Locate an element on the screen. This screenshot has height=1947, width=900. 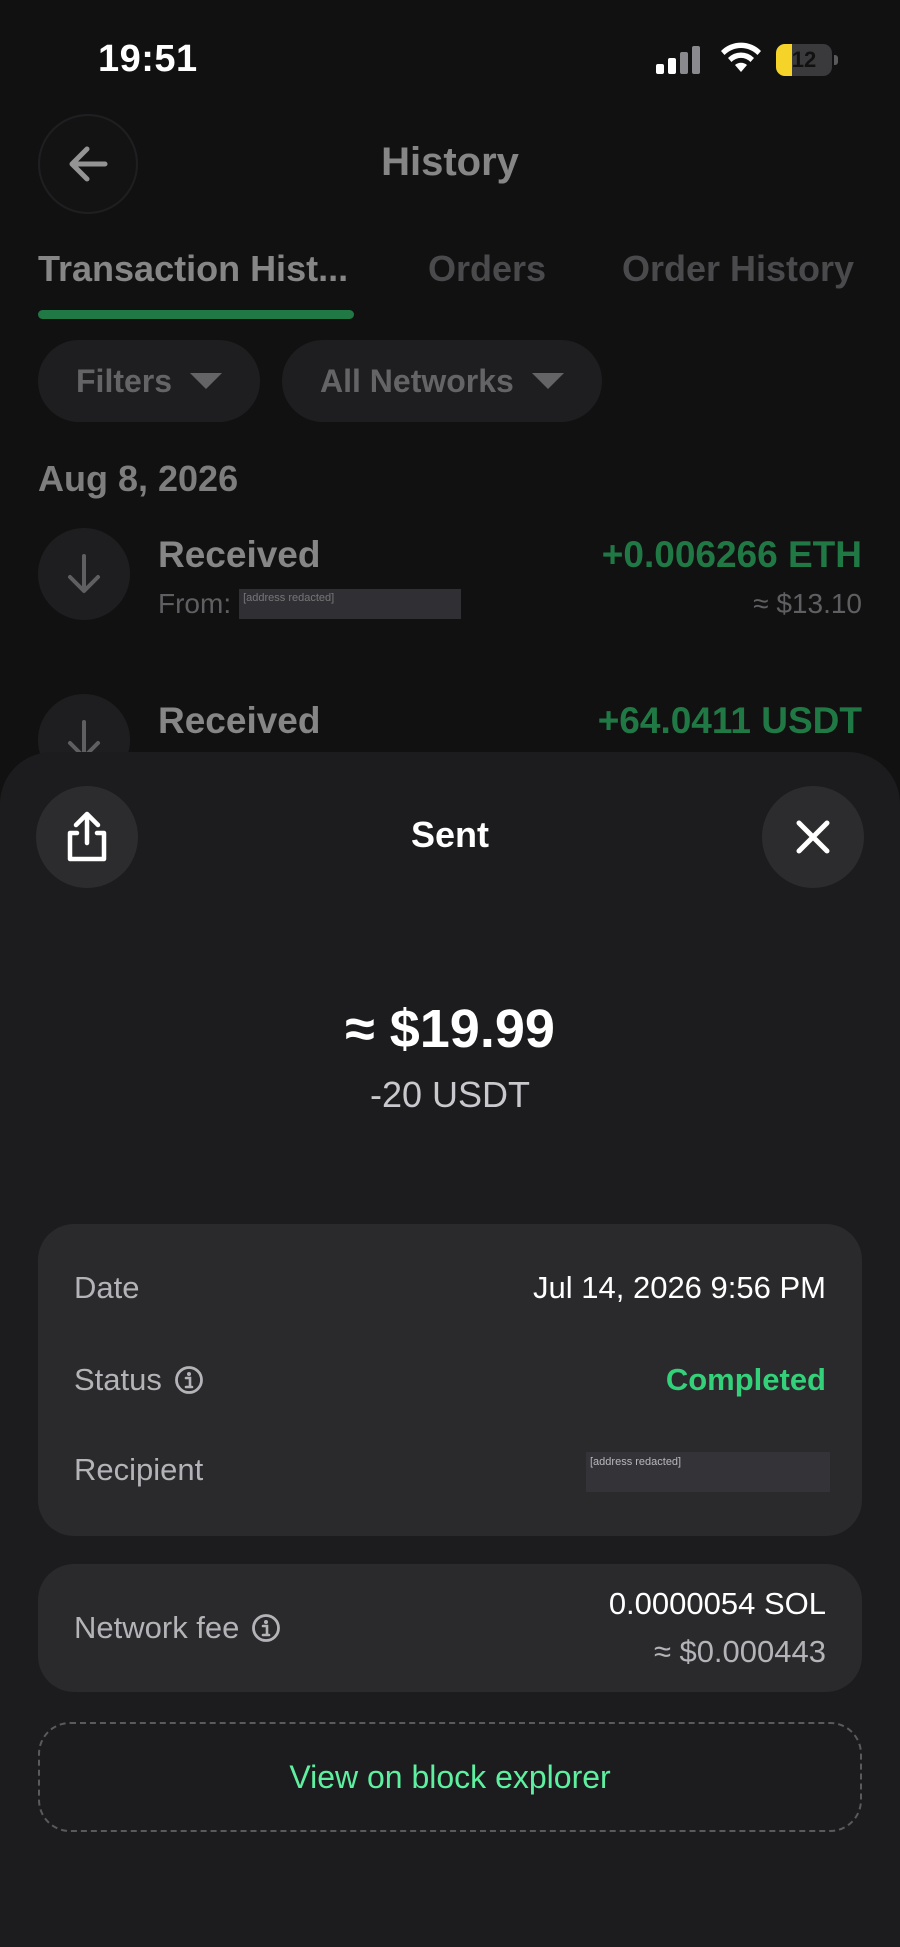
page-title: History is located at coordinates (450, 162).